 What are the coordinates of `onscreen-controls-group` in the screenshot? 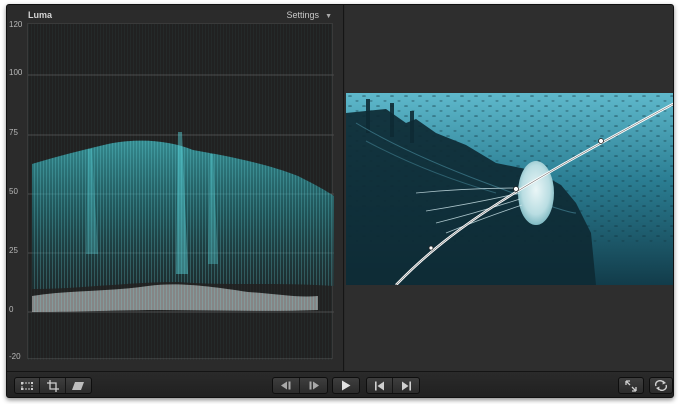 It's located at (53, 385).